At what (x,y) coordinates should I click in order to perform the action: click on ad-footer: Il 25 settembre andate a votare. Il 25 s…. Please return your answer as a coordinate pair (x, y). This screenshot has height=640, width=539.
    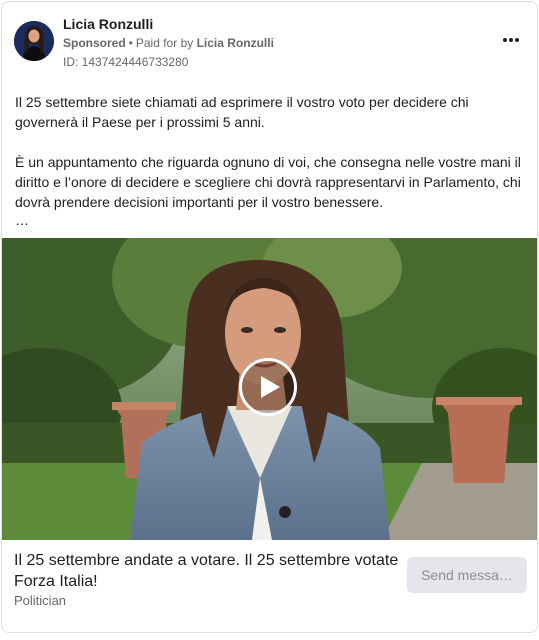
    Looking at the image, I should click on (269, 586).